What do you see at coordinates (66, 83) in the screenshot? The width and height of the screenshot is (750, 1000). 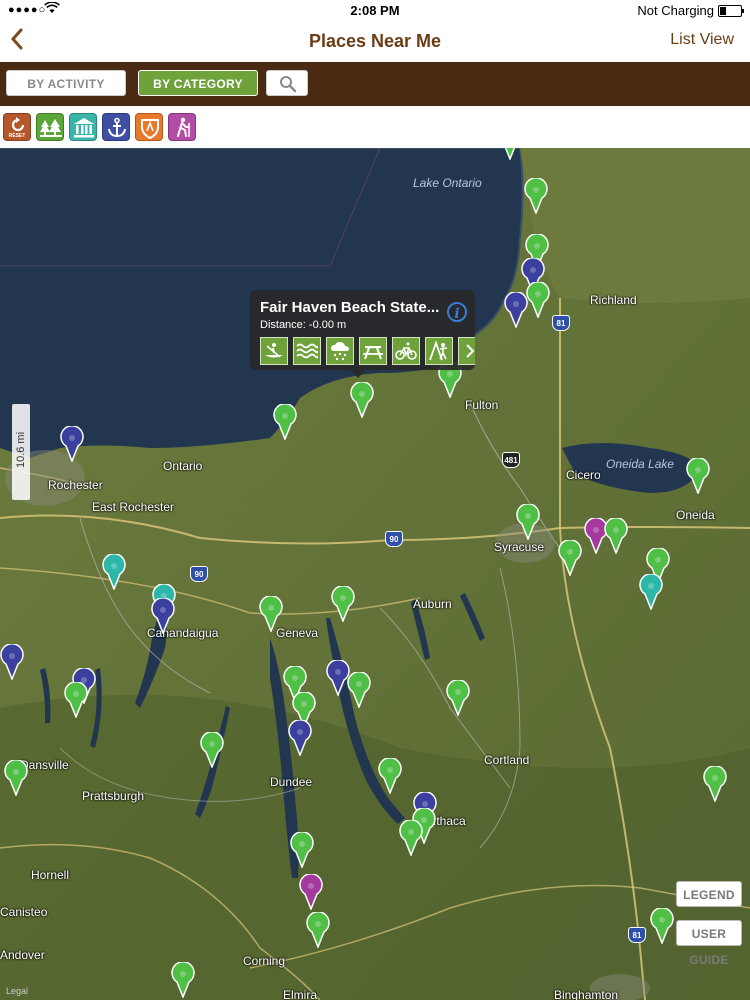 I see `by-activity-tab: BY ACTIVITY` at bounding box center [66, 83].